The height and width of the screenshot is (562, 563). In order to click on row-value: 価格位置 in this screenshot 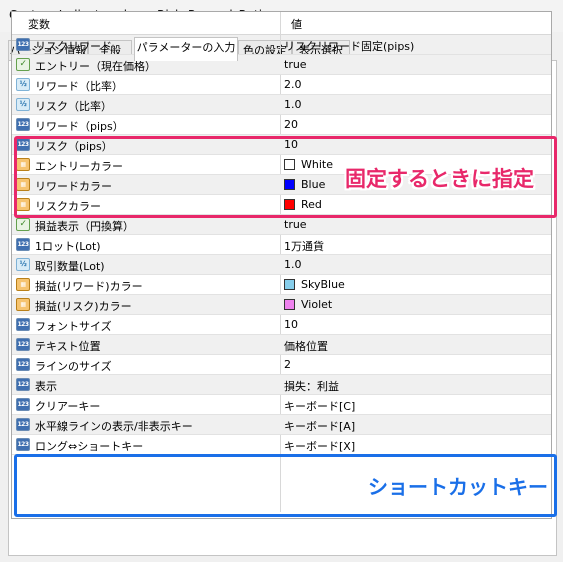, I will do `click(306, 346)`.